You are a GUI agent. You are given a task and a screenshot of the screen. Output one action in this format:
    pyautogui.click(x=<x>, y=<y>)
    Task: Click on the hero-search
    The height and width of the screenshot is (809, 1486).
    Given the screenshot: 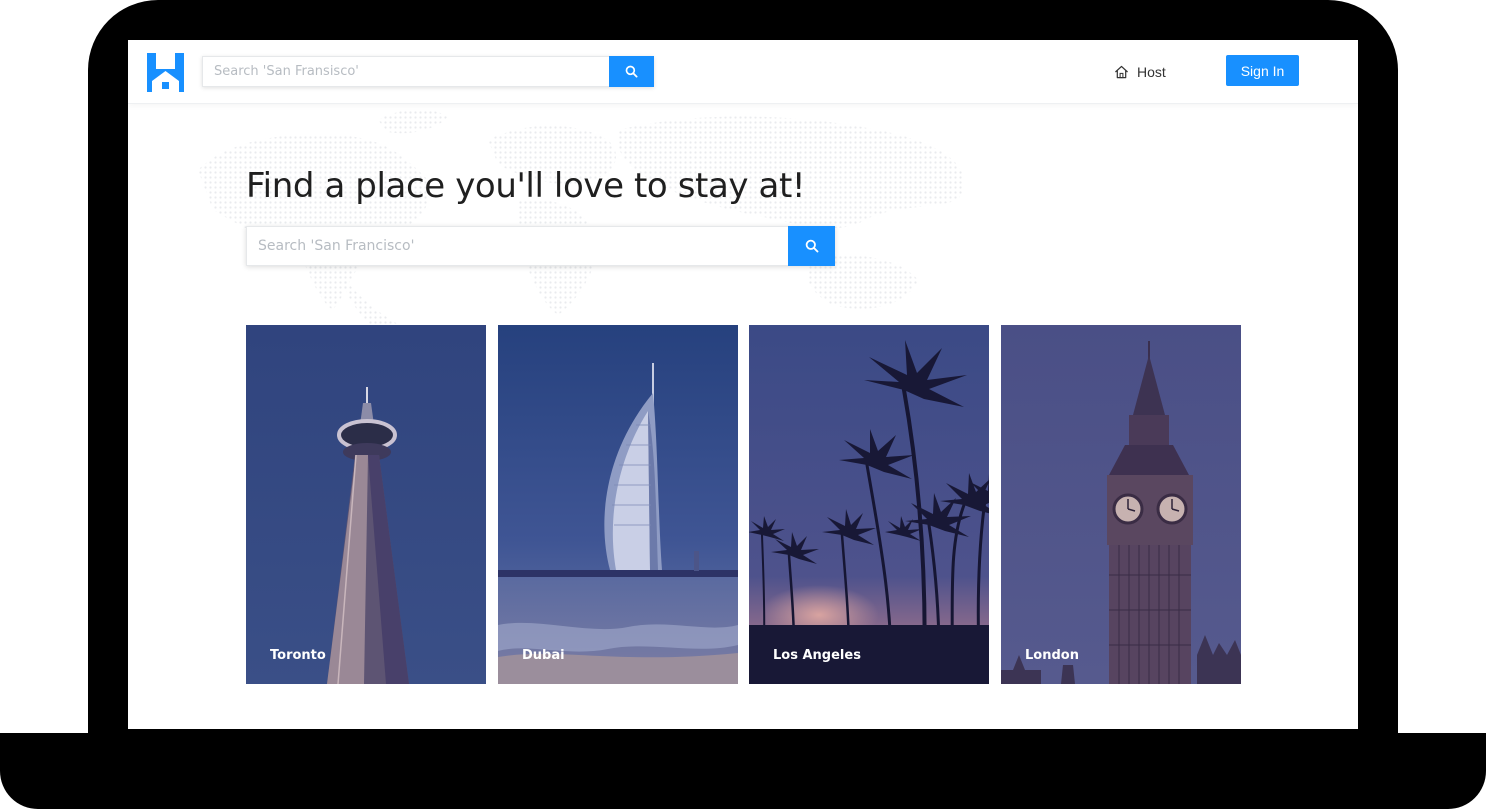 What is the action you would take?
    pyautogui.click(x=540, y=246)
    